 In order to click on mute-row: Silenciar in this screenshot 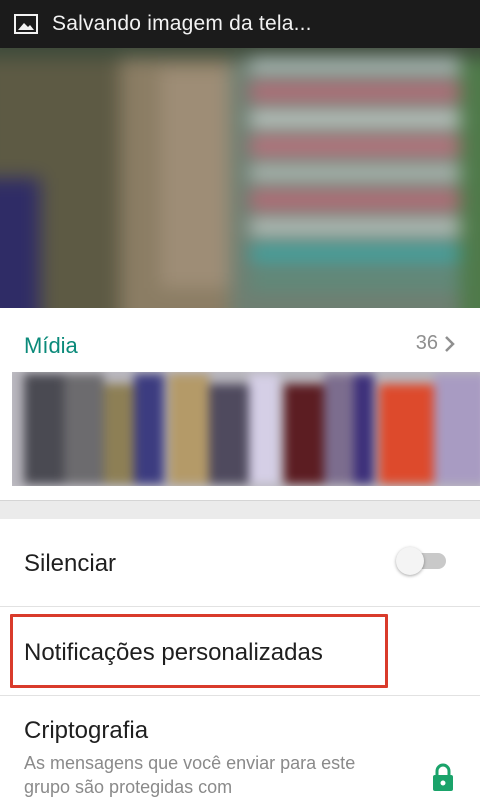, I will do `click(240, 563)`.